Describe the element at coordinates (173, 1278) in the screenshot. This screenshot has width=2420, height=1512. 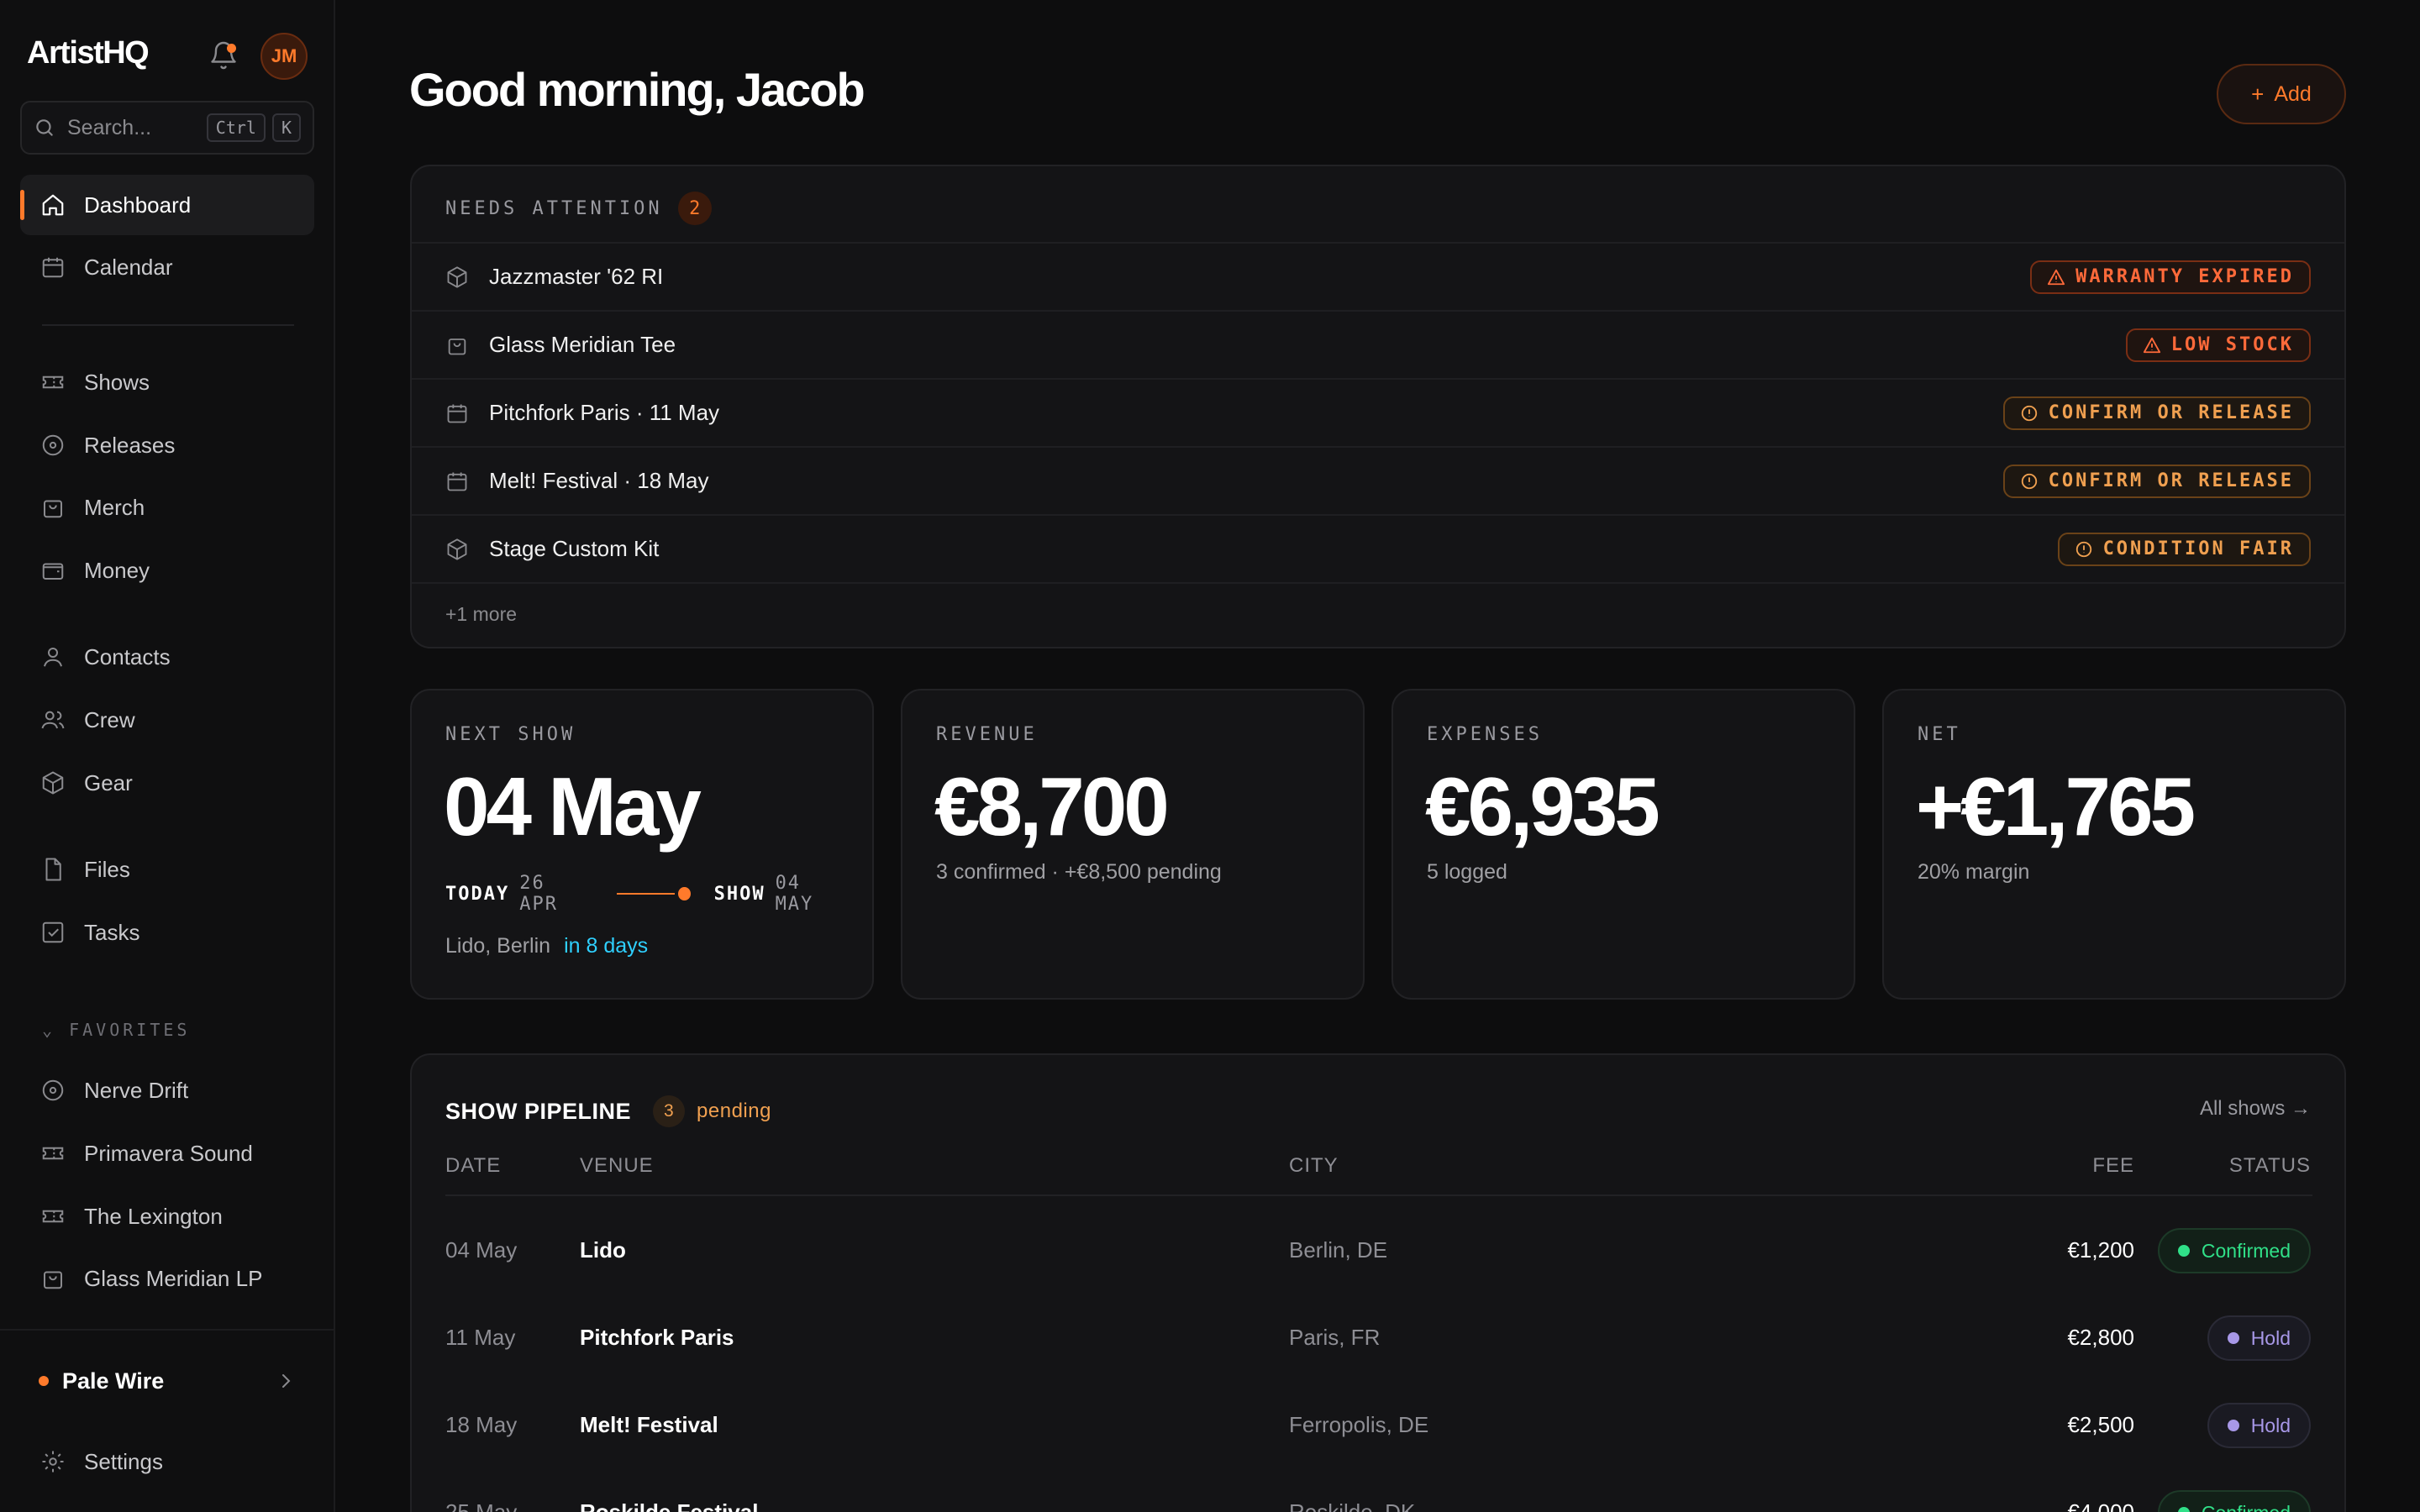
I see `favorite-label: Glass Meridian LP` at that location.